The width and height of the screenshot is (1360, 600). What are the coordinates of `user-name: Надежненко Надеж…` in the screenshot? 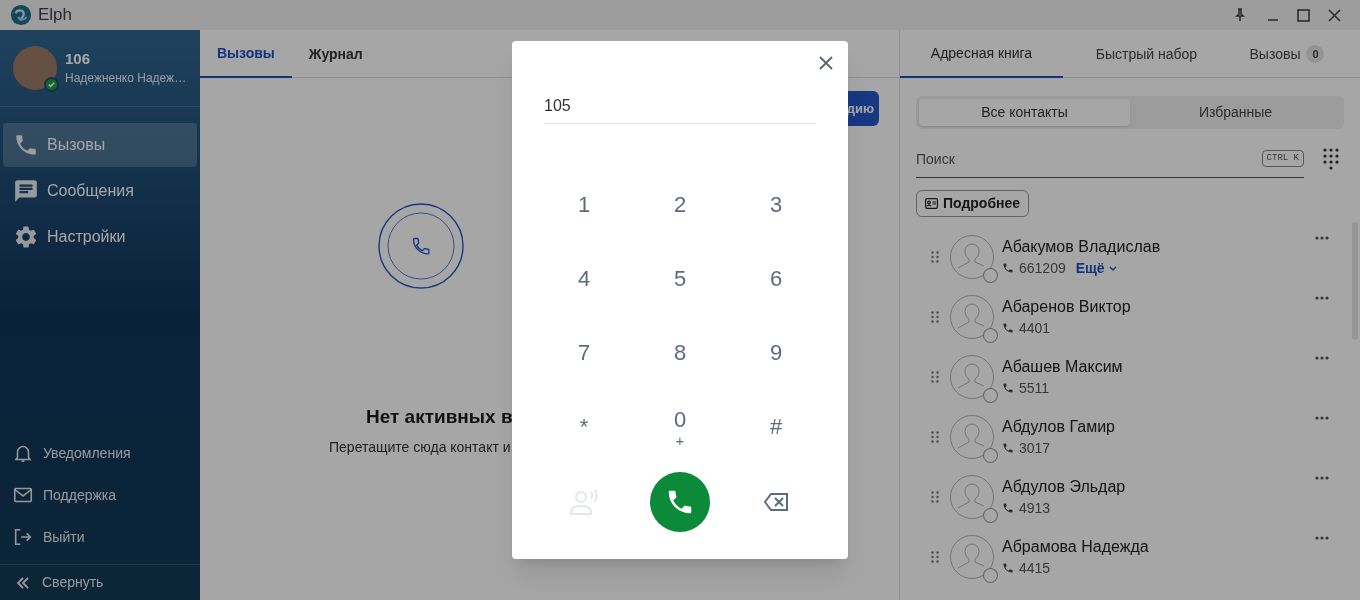 It's located at (126, 78).